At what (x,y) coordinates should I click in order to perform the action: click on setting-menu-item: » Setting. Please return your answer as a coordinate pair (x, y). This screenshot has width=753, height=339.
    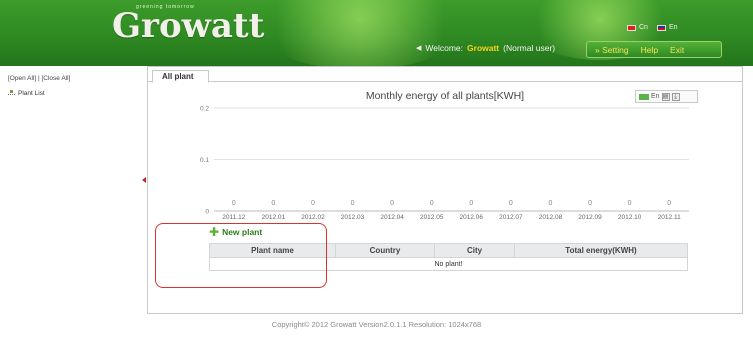
    Looking at the image, I should click on (612, 50).